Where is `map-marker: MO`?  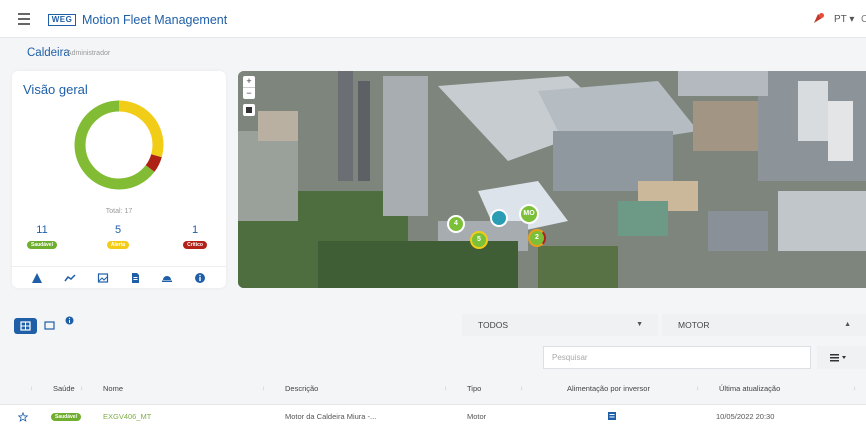
map-marker: MO is located at coordinates (529, 214).